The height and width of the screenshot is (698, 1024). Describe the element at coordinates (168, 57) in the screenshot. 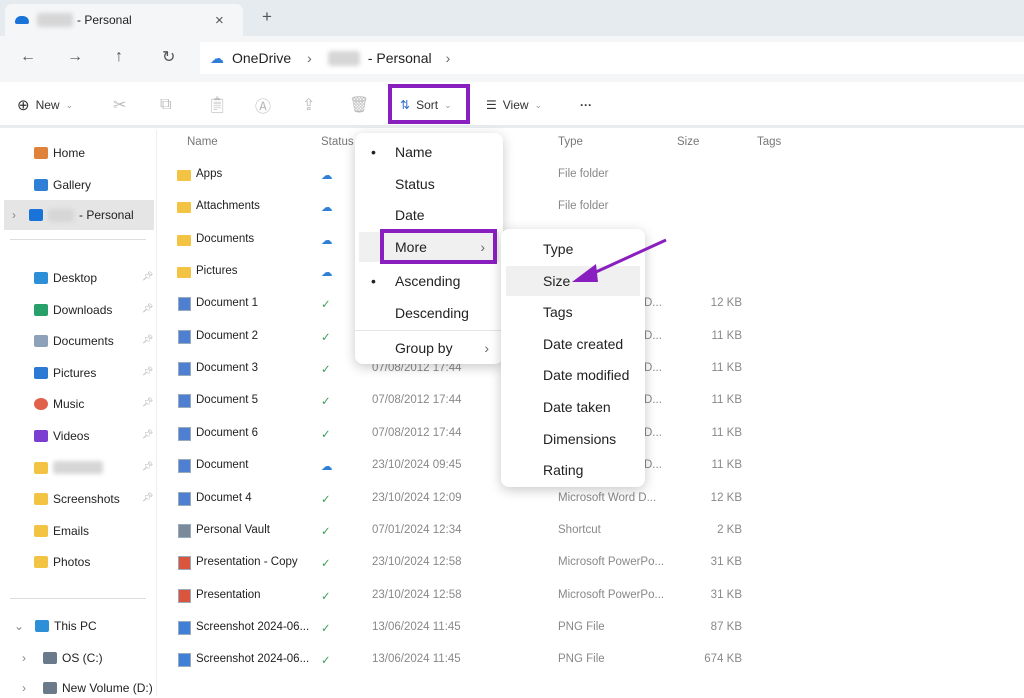

I see `refresh-button: ↻` at that location.